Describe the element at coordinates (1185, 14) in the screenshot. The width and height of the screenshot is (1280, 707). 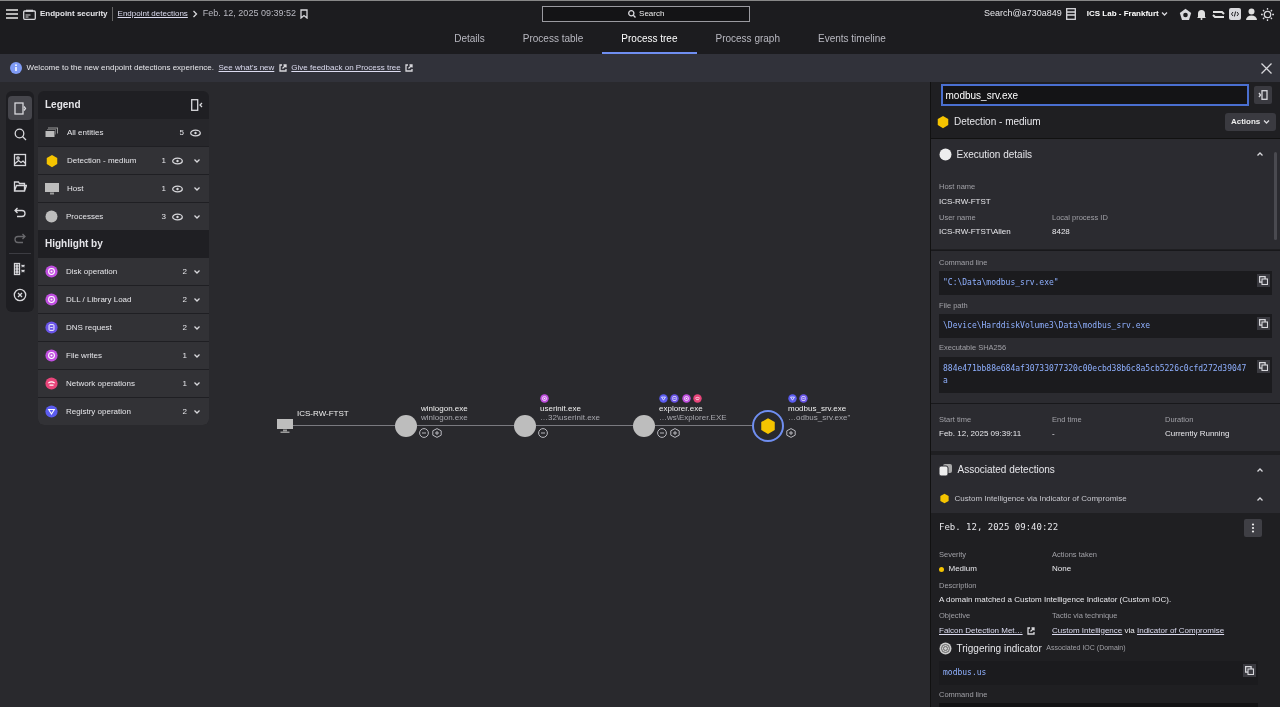
I see `badge-icon` at that location.